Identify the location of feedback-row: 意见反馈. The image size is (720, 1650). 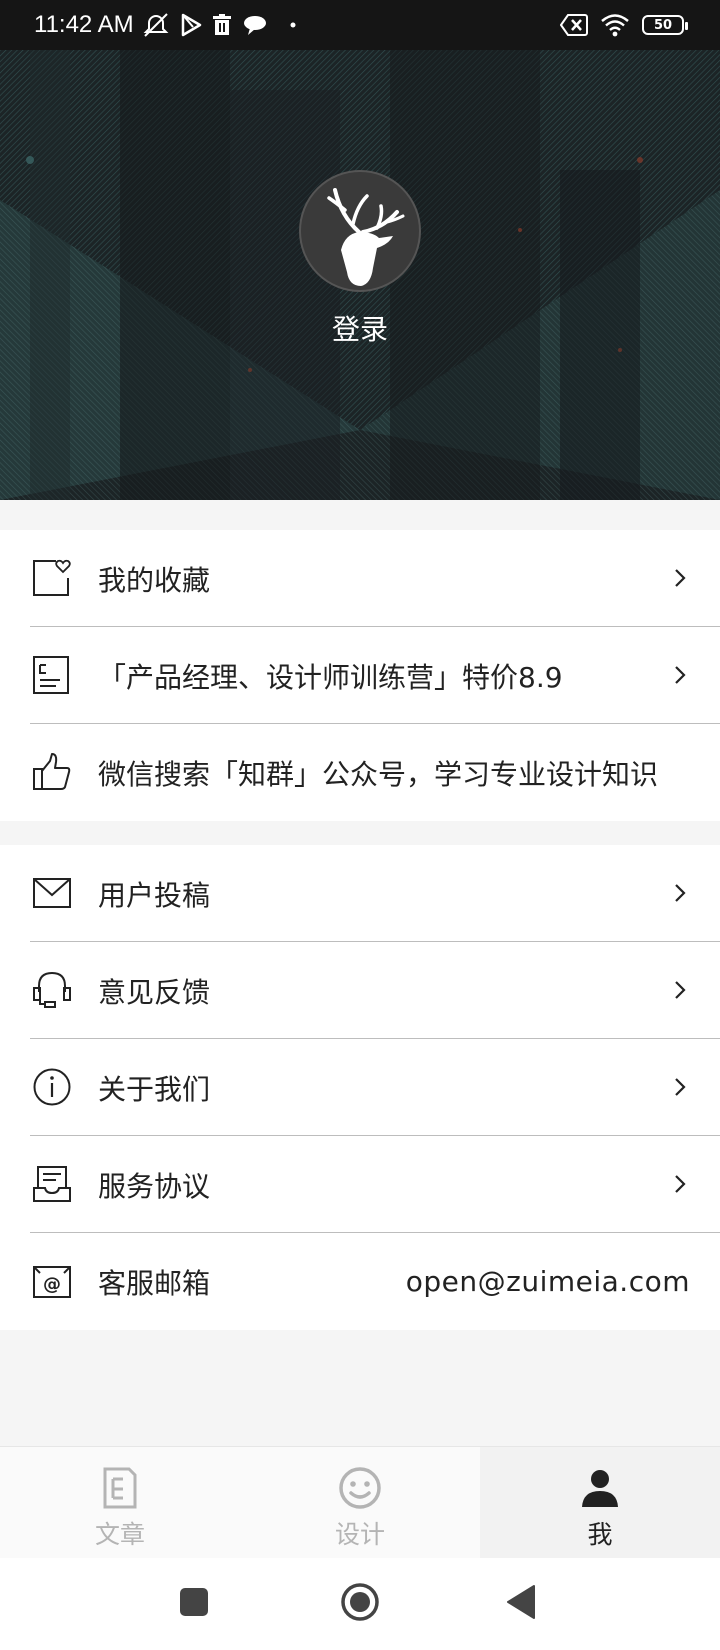
(360, 990).